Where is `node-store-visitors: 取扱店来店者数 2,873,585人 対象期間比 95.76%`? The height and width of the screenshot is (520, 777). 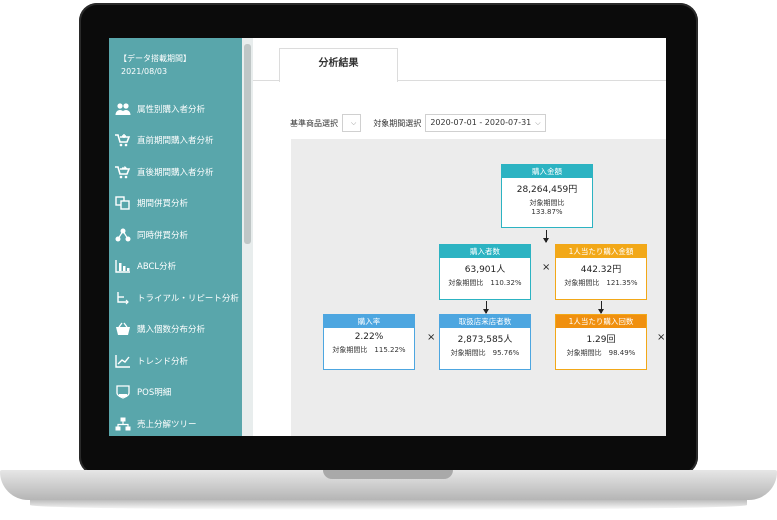 node-store-visitors: 取扱店来店者数 2,873,585人 対象期間比 95.76% is located at coordinates (485, 342).